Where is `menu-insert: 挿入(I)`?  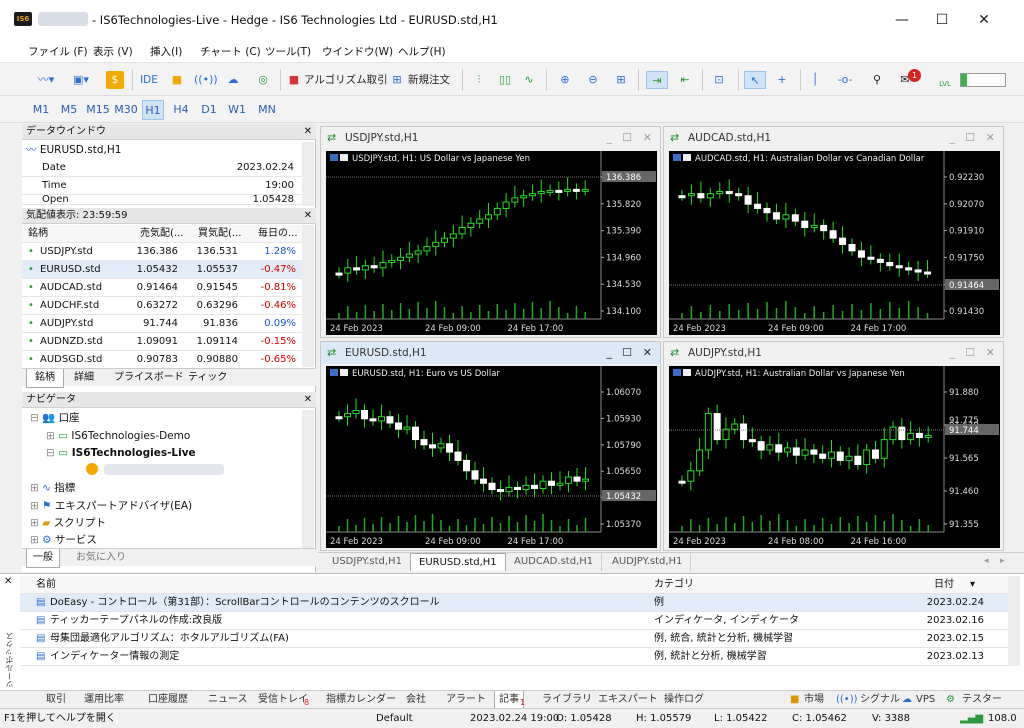
menu-insert: 挿入(I) is located at coordinates (166, 51).